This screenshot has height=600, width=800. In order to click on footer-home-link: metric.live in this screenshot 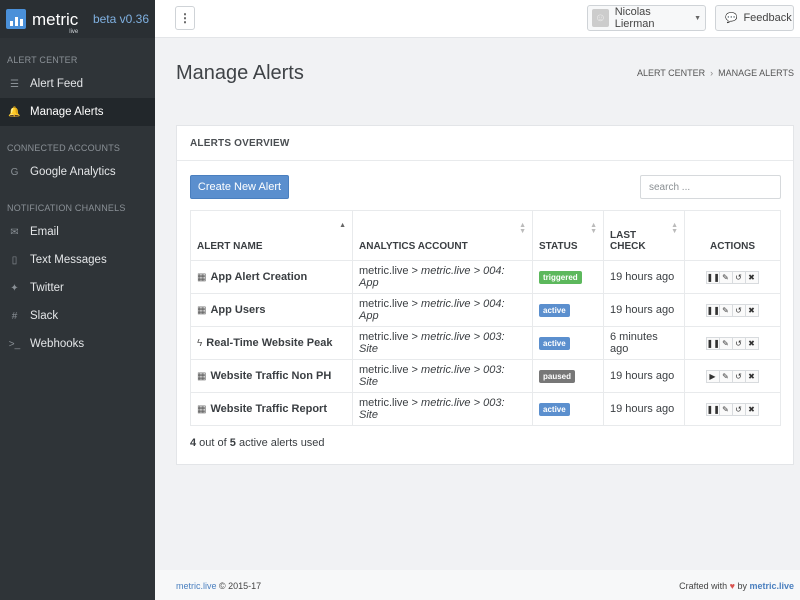, I will do `click(196, 586)`.